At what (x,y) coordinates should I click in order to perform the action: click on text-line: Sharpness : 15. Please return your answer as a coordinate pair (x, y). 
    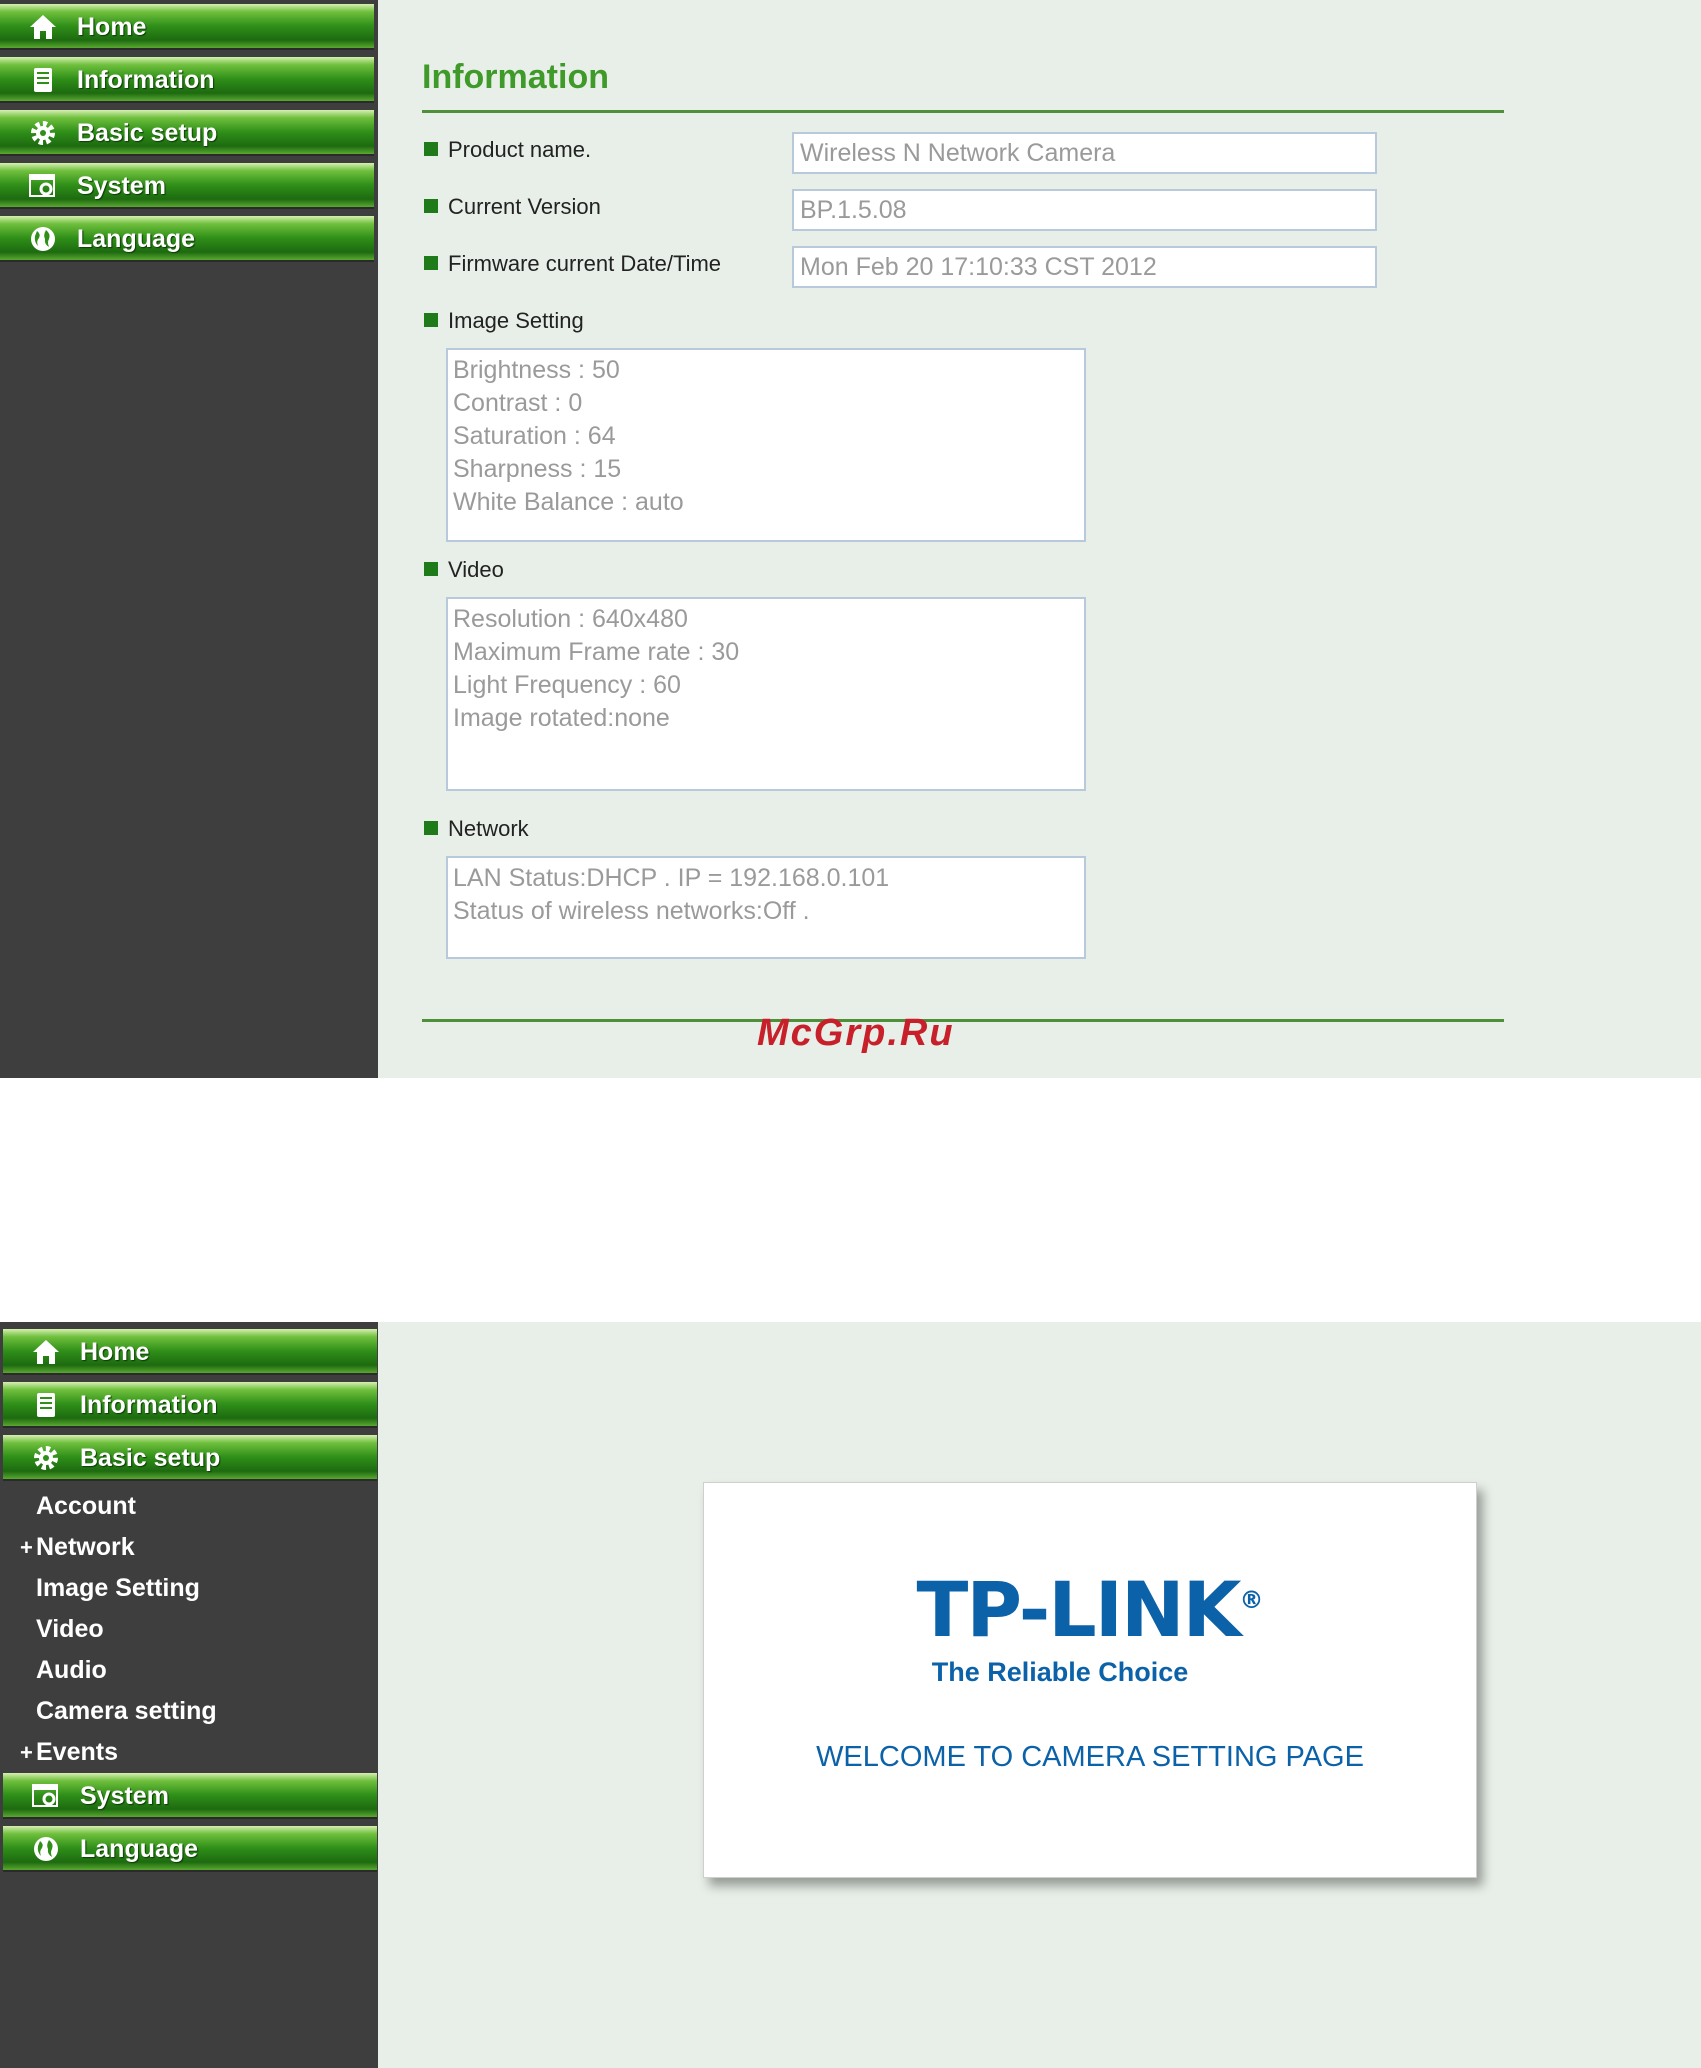
    Looking at the image, I should click on (537, 469).